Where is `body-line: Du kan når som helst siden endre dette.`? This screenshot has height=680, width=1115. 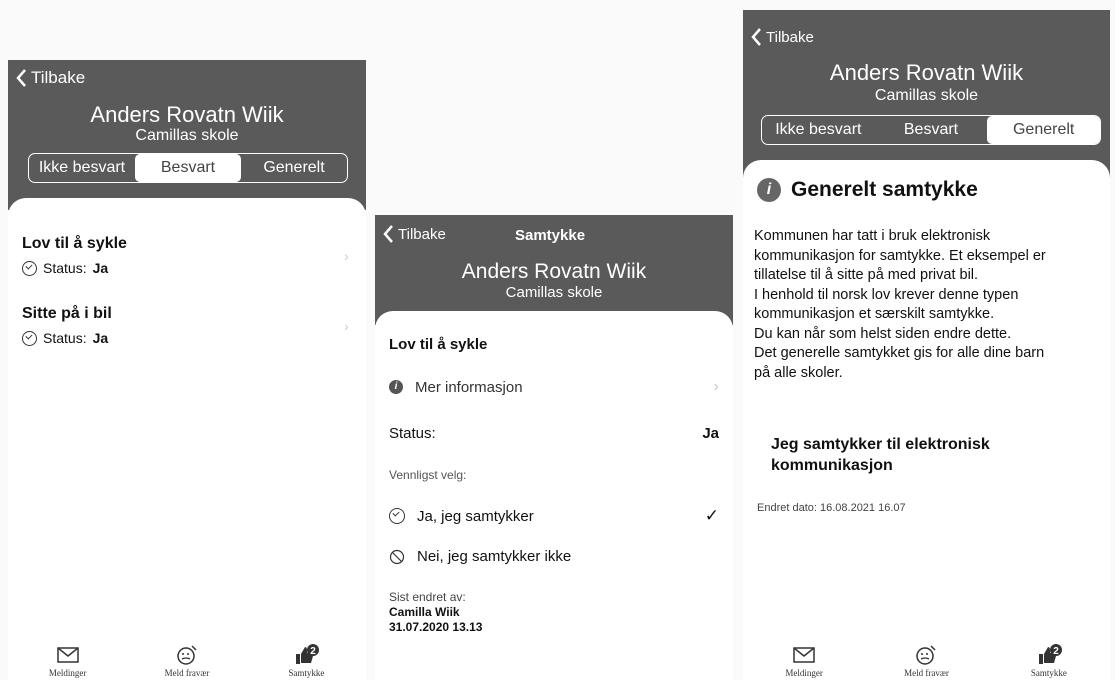
body-line: Du kan når som helst siden endre dette. is located at coordinates (883, 333).